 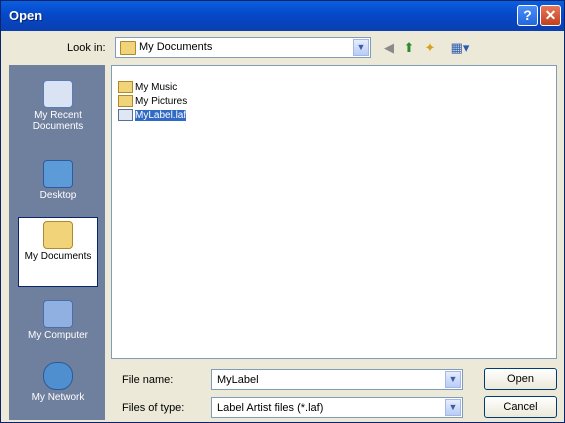 I want to click on file-name-input: MyLabel ▼, so click(x=337, y=379).